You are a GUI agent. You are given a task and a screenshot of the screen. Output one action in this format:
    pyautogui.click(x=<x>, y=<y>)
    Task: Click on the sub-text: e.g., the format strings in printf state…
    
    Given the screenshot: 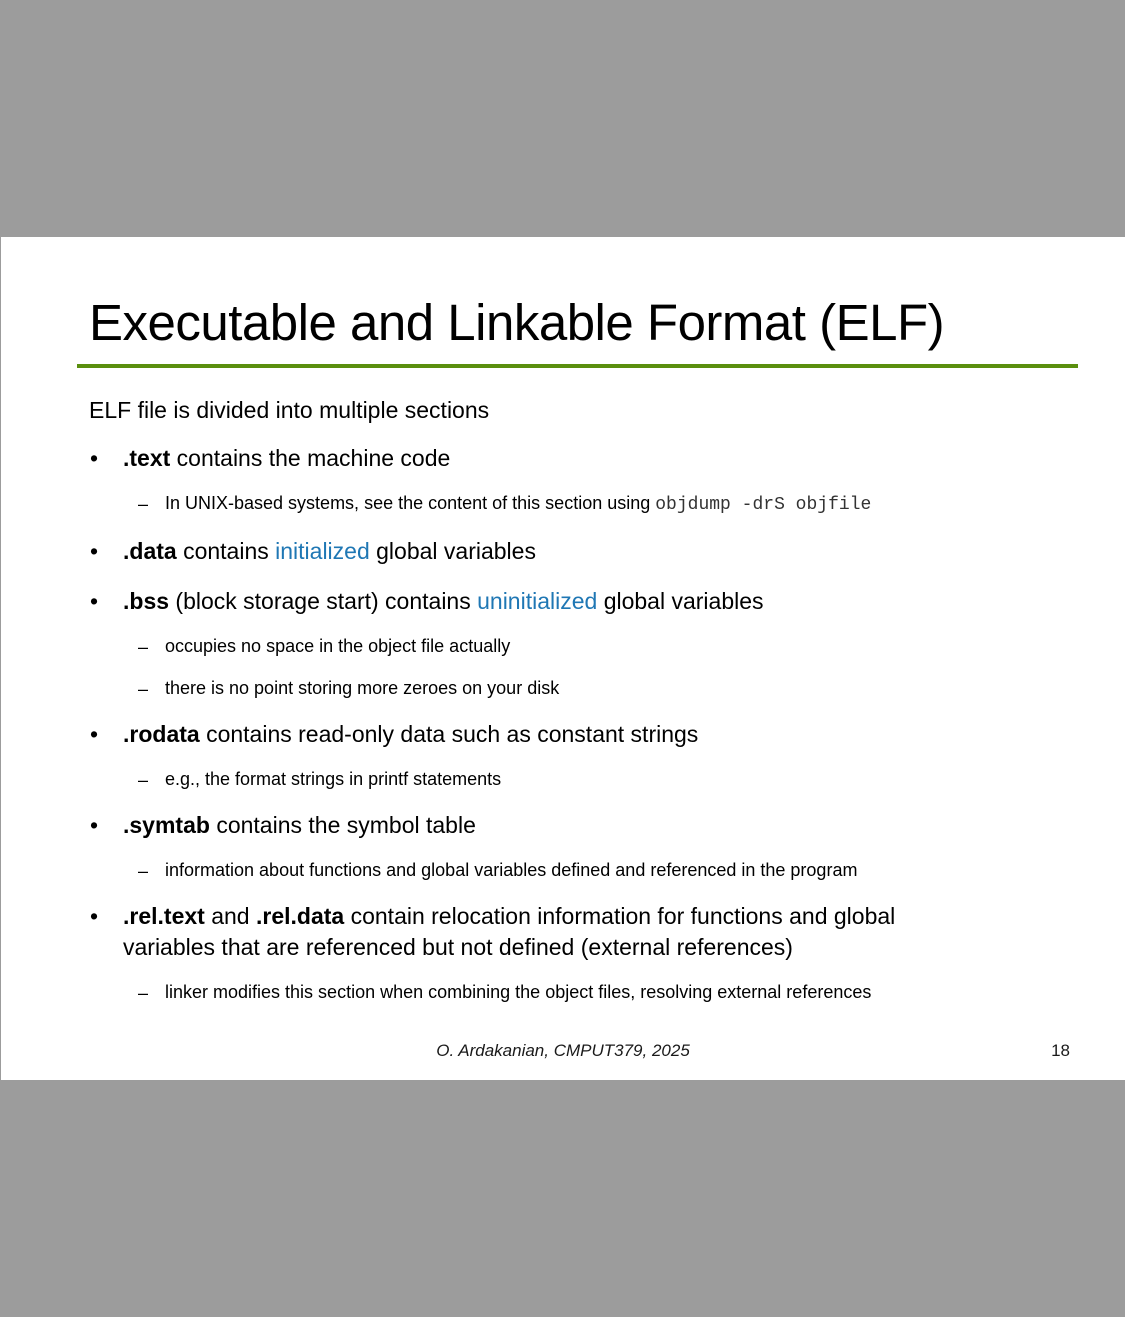 What is the action you would take?
    pyautogui.click(x=333, y=779)
    